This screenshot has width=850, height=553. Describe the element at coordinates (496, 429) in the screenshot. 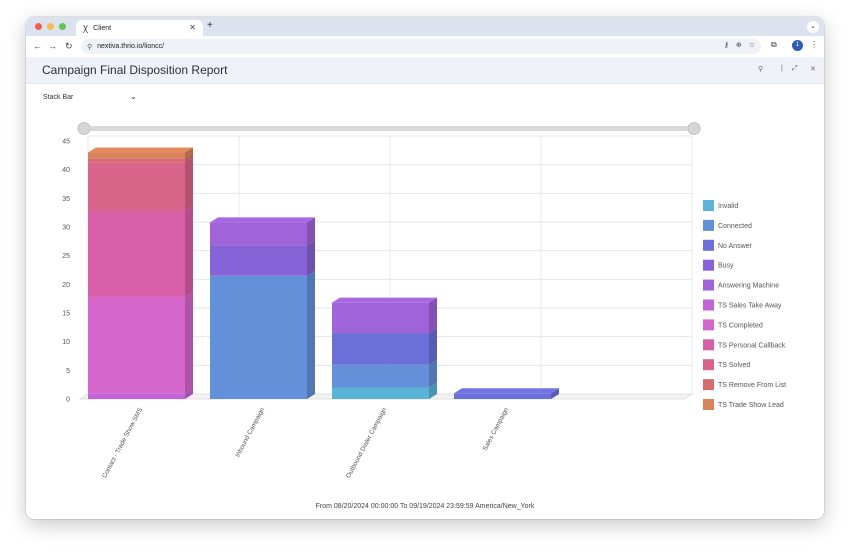

I see `x-tick-label: Sales Campaign` at that location.